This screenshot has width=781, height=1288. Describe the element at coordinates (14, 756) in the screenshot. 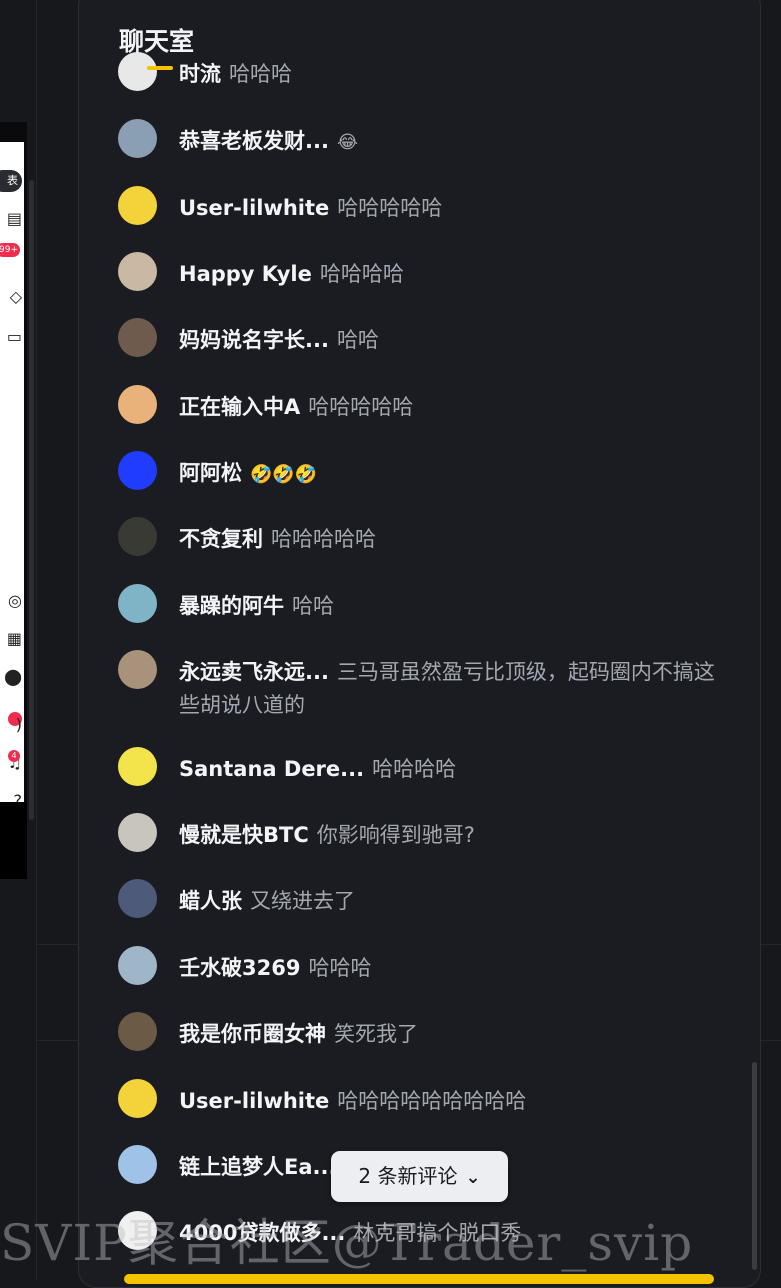

I see `bell-count-badge: 4` at that location.